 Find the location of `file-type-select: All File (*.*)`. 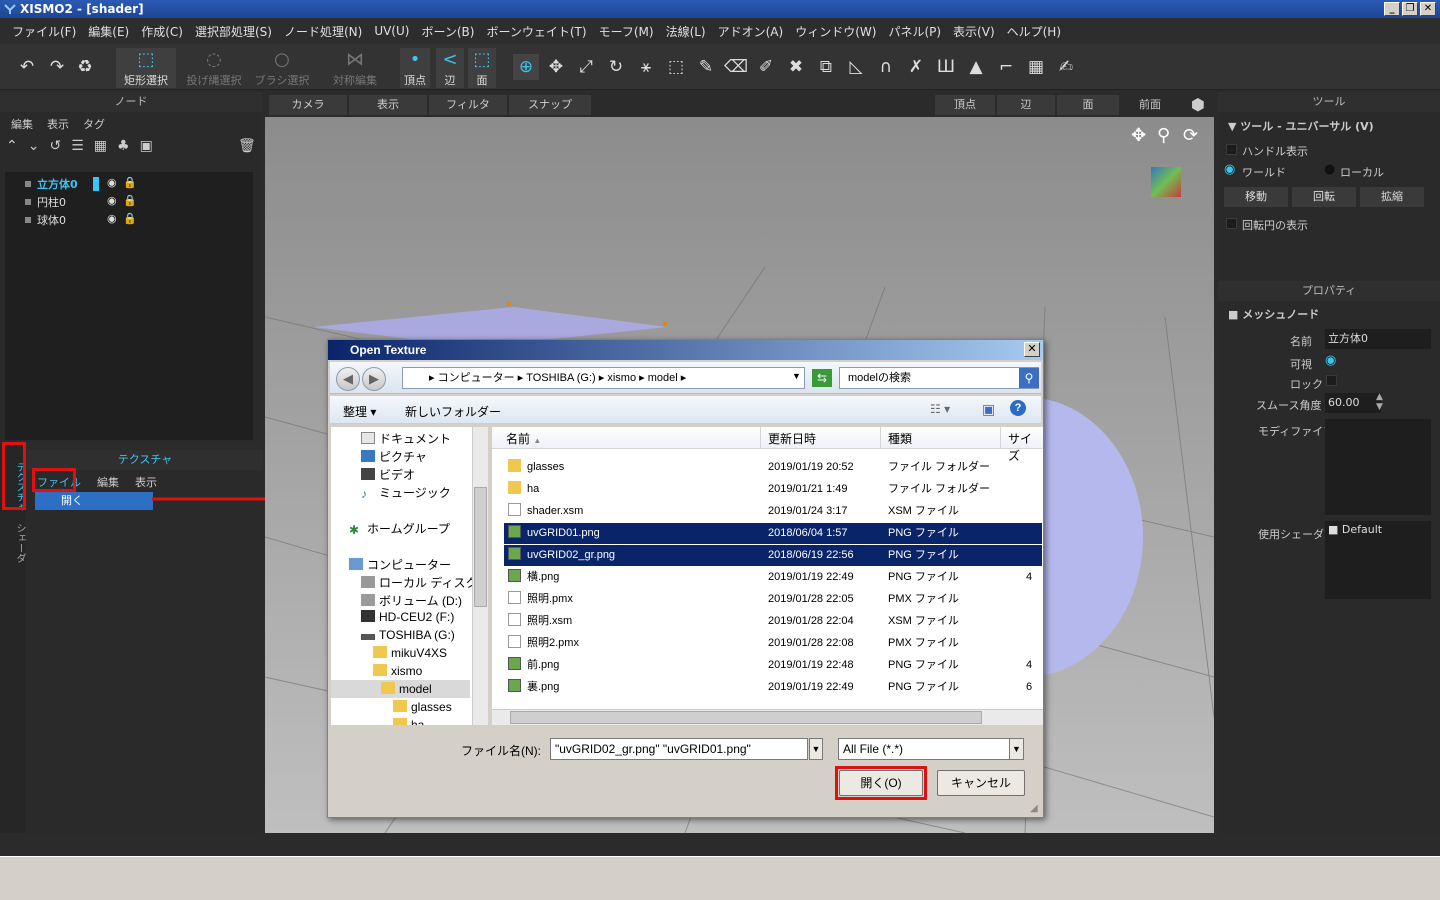

file-type-select: All File (*.*) is located at coordinates (931, 749).